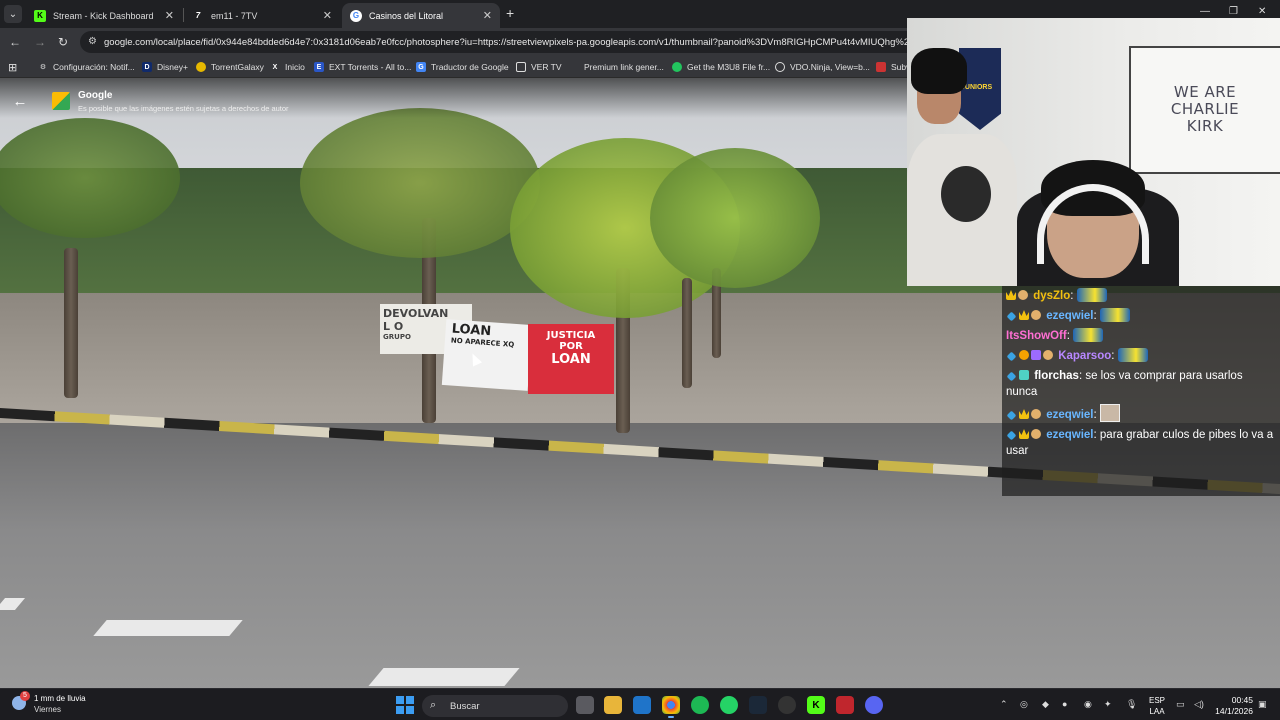  Describe the element at coordinates (405, 705) in the screenshot. I see `start-windows-icon` at that location.